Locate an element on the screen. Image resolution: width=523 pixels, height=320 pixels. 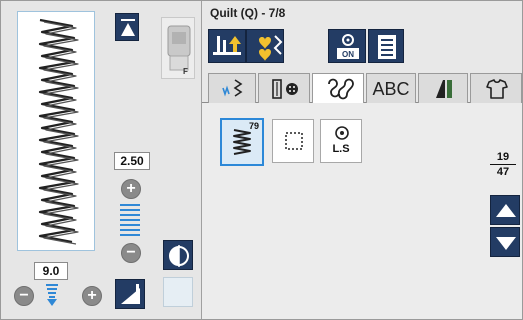
disabled-tool-slot is located at coordinates (305, 46).